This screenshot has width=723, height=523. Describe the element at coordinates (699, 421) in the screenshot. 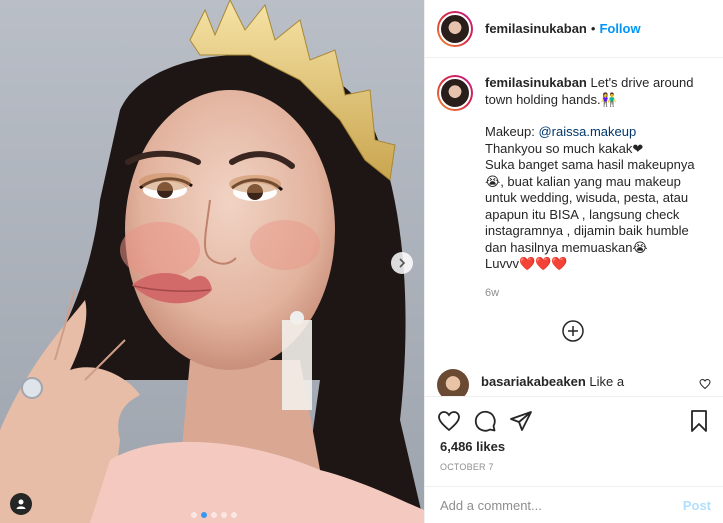

I see `bookmark-icon` at that location.